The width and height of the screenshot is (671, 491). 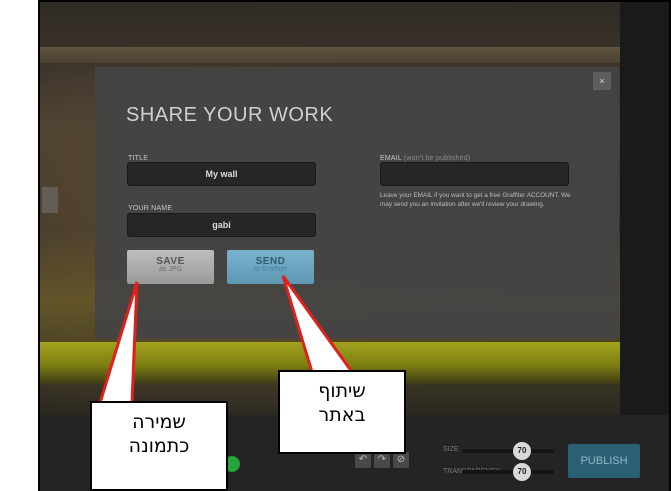 I want to click on publish-button: PUBLISH, so click(x=604, y=461).